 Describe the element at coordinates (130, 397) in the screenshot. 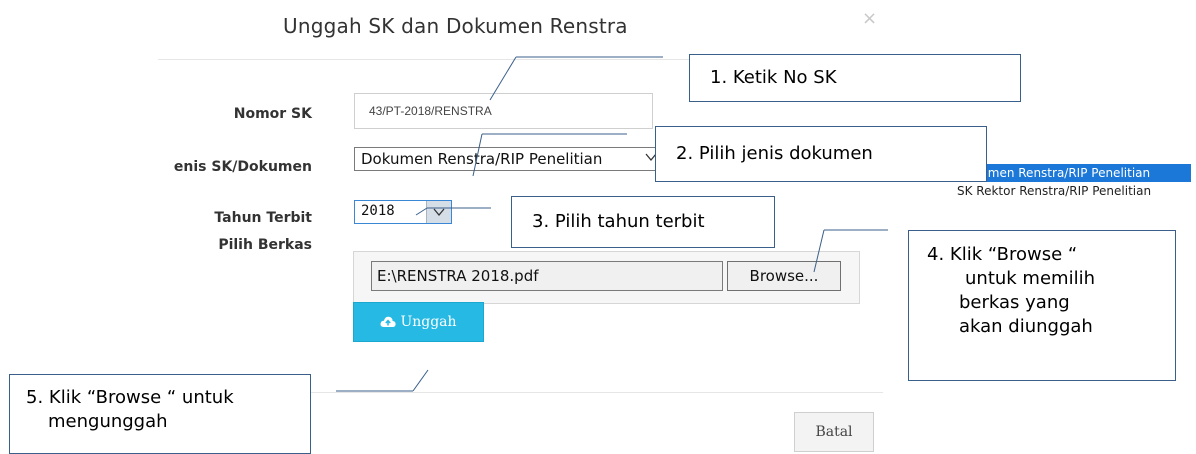

I see `callout-text: 5. Klik “Browse “ untuk` at that location.